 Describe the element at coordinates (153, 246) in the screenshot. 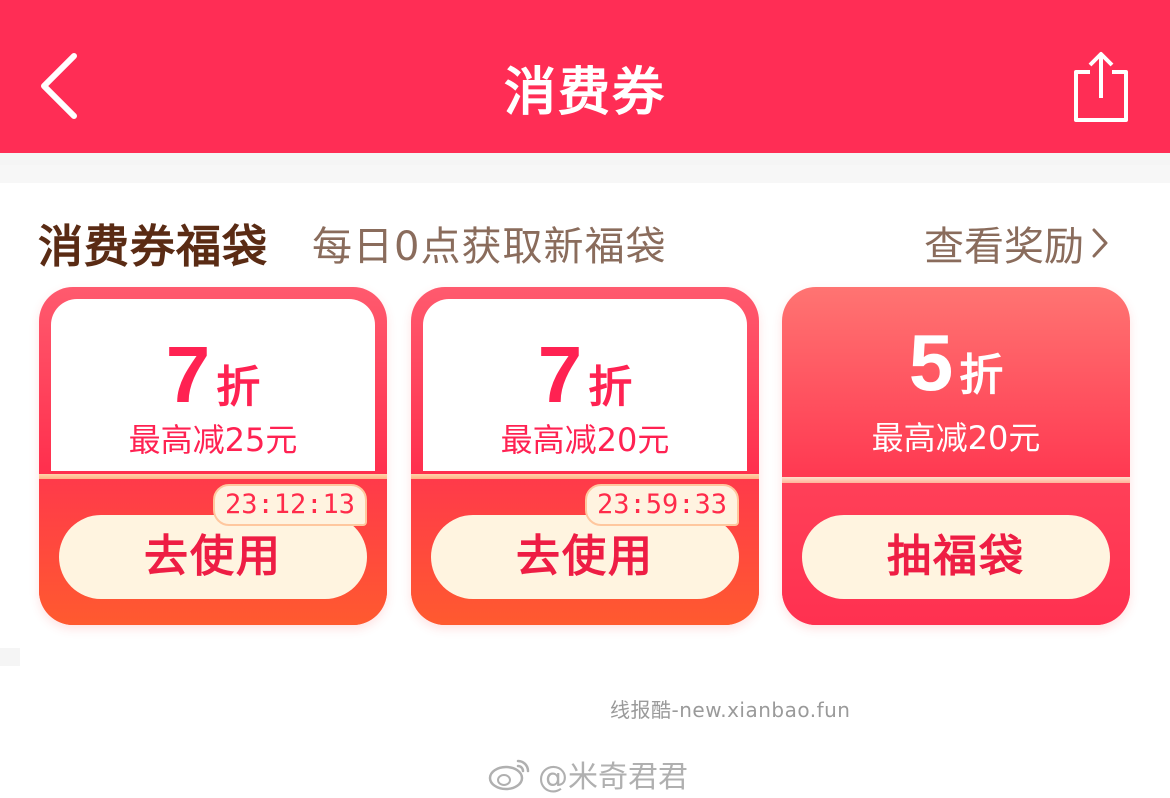

I see `section-title: 消费券福袋` at that location.